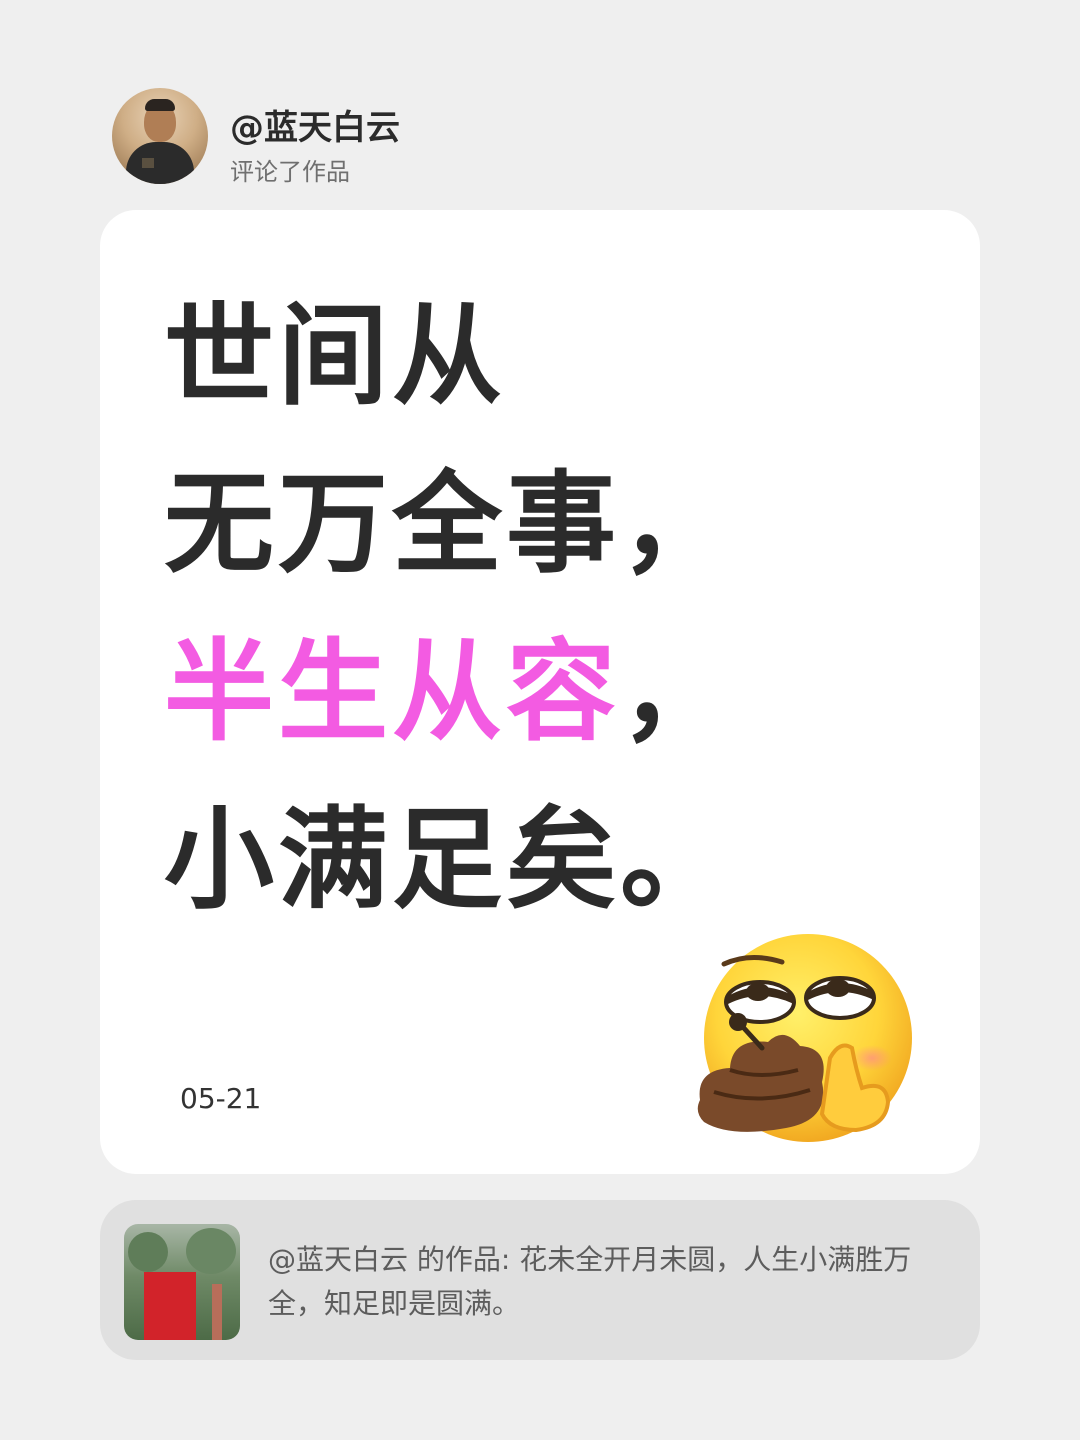 This screenshot has width=1080, height=1440. I want to click on avatar-hair-shape, so click(160, 105).